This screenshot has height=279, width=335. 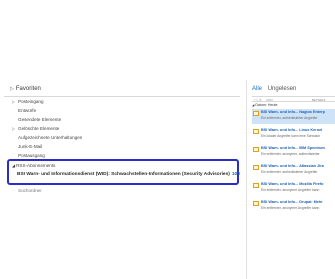 I want to click on filter-tabs: Alle Ungelesen, so click(x=274, y=89).